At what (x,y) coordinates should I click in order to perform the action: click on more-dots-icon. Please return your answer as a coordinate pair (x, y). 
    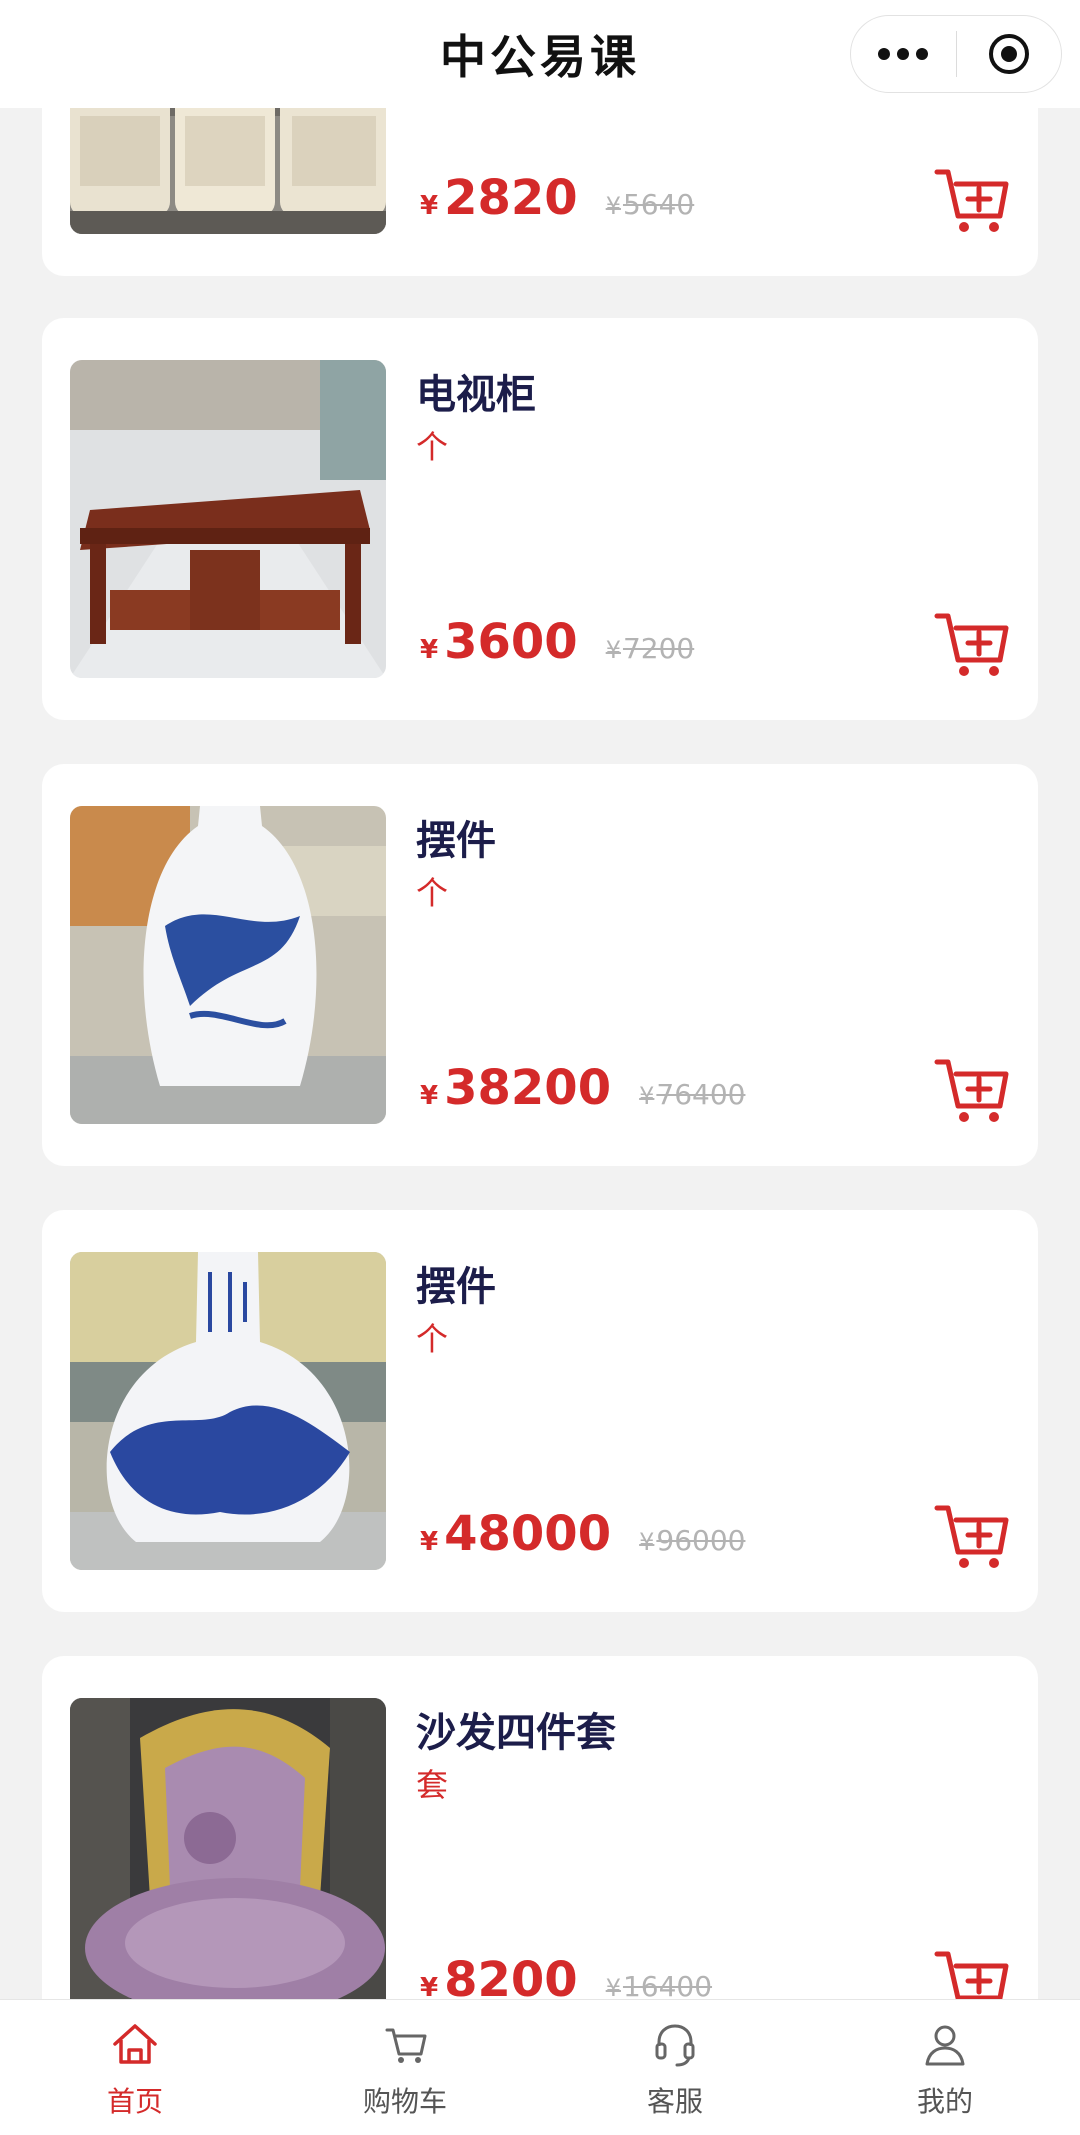
    Looking at the image, I should click on (903, 54).